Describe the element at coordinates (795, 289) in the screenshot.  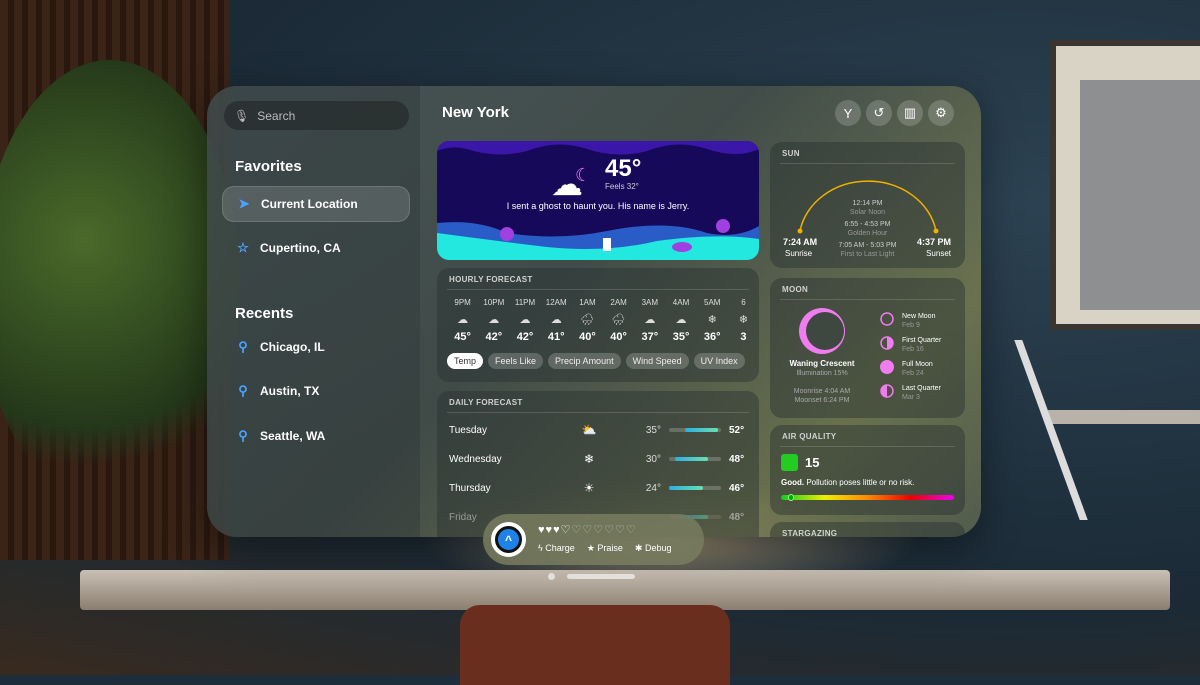
I see `card-heading: MOON` at that location.